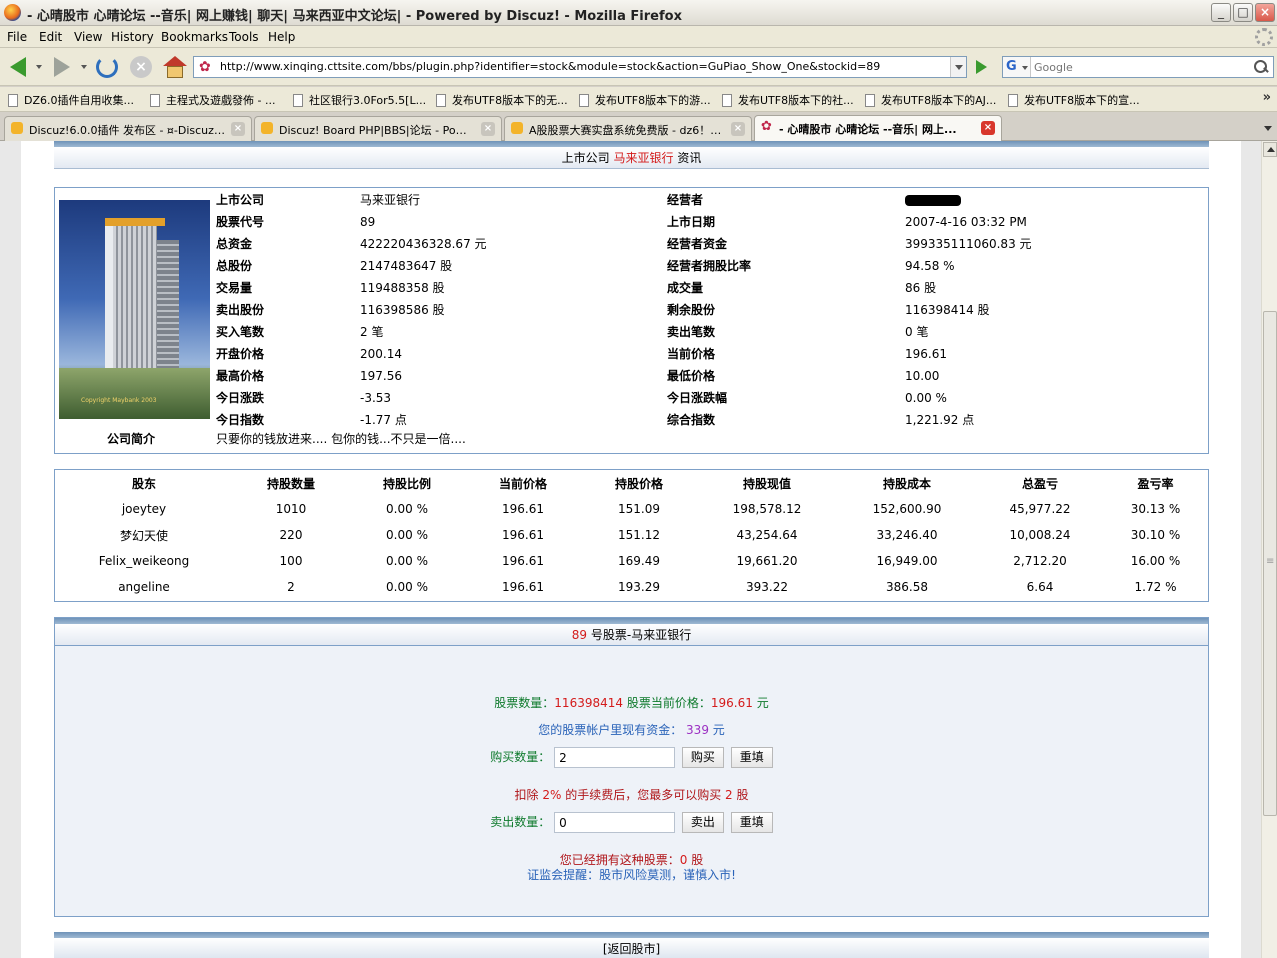 This screenshot has height=958, width=1277. What do you see at coordinates (878, 128) in the screenshot?
I see `tab-xinqing-active: ✿ - 心晴股市 心晴论坛 --音乐| 网上... ×` at bounding box center [878, 128].